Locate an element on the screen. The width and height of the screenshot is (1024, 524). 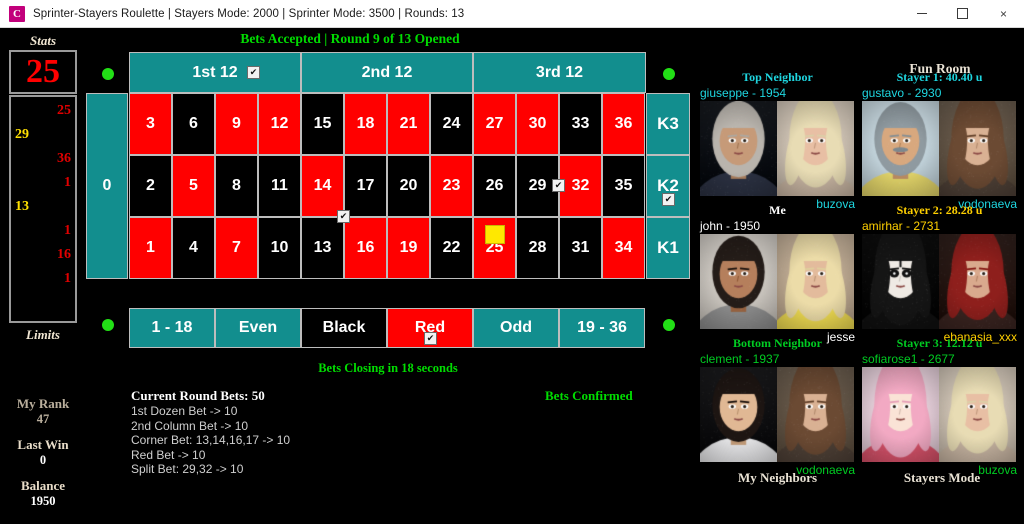
number-cell-0: 0 is located at coordinates (107, 186).